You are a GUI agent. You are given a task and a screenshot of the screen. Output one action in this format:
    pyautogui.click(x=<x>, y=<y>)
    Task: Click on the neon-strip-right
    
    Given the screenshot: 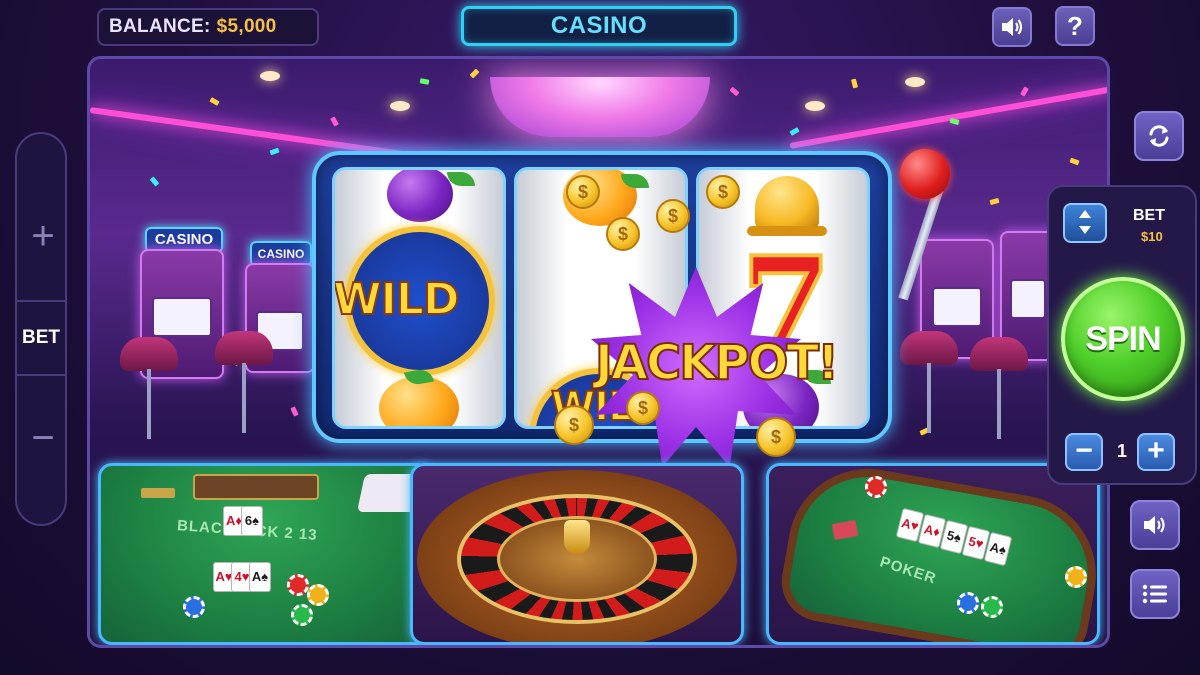 What is the action you would take?
    pyautogui.click(x=948, y=117)
    